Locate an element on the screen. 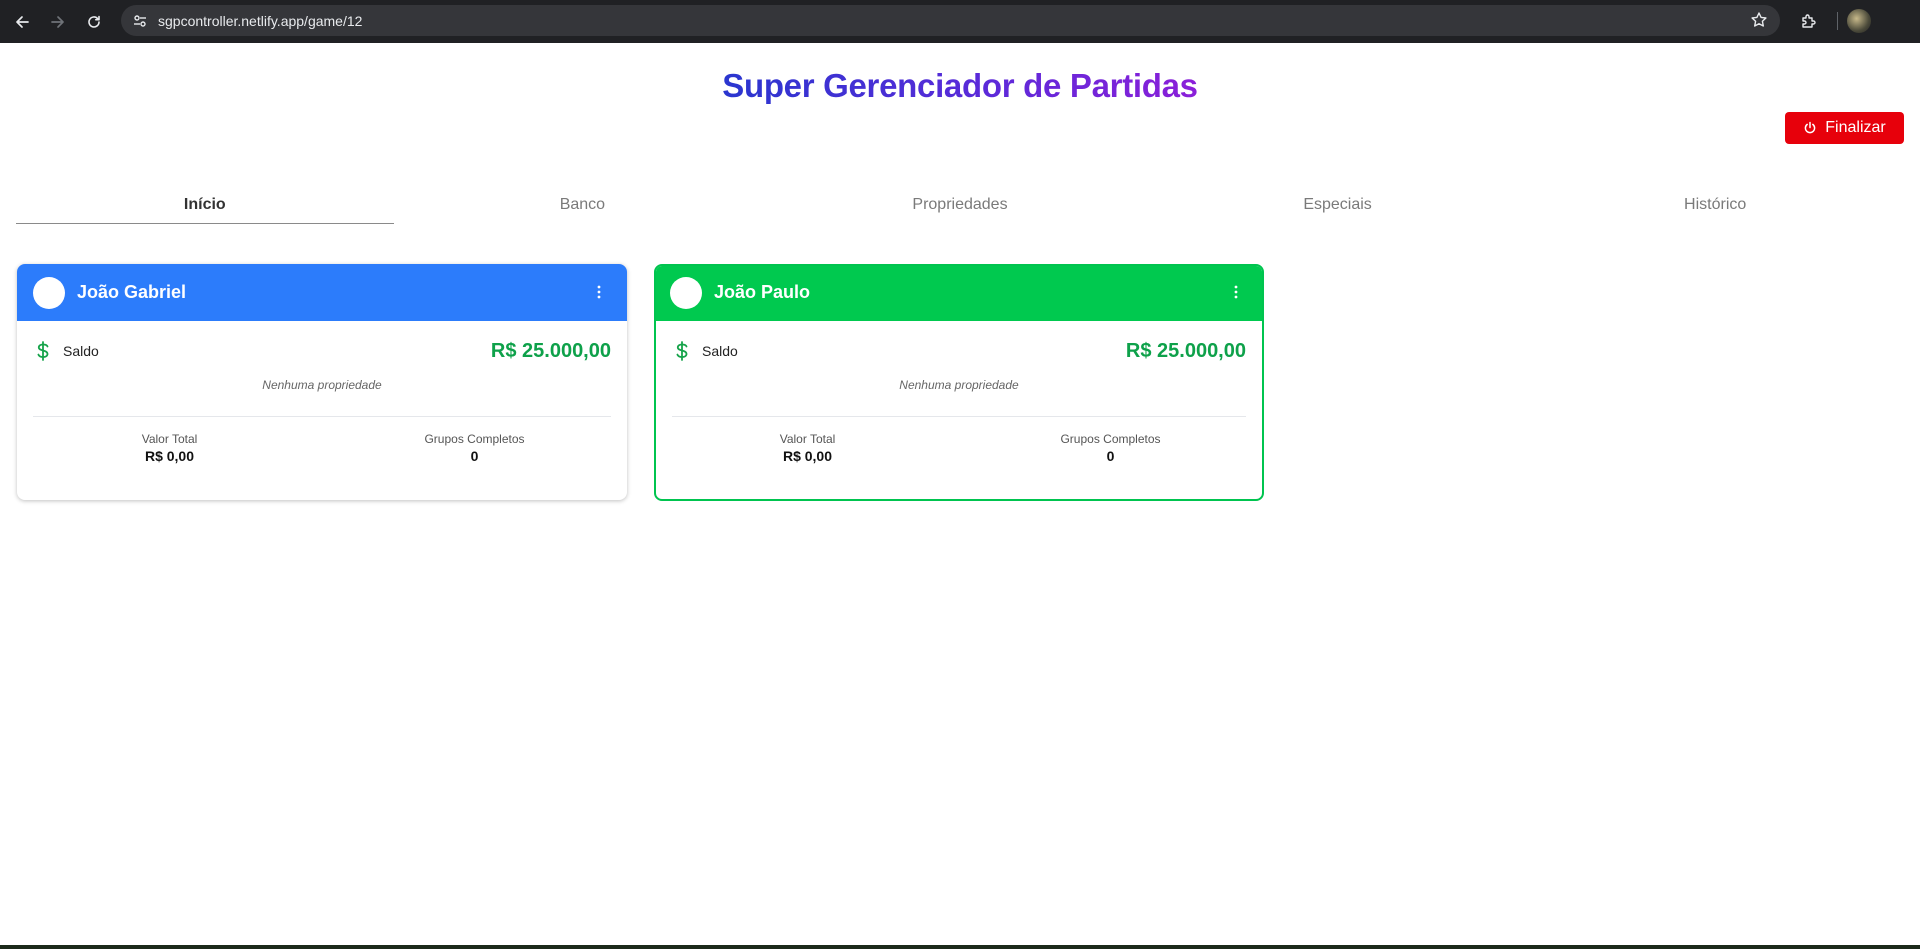 This screenshot has height=949, width=1920. page-title: Super Gerenciador de Partidas is located at coordinates (960, 85).